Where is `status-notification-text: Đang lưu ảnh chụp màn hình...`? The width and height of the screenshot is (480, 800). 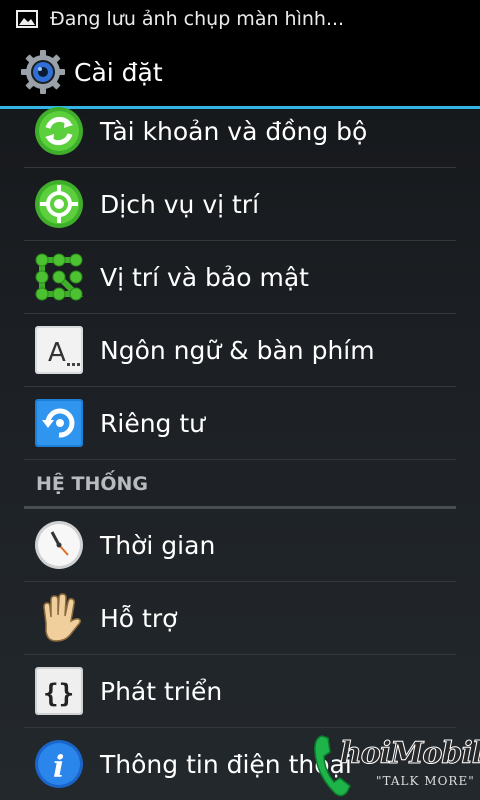 status-notification-text: Đang lưu ảnh chụp màn hình... is located at coordinates (197, 19).